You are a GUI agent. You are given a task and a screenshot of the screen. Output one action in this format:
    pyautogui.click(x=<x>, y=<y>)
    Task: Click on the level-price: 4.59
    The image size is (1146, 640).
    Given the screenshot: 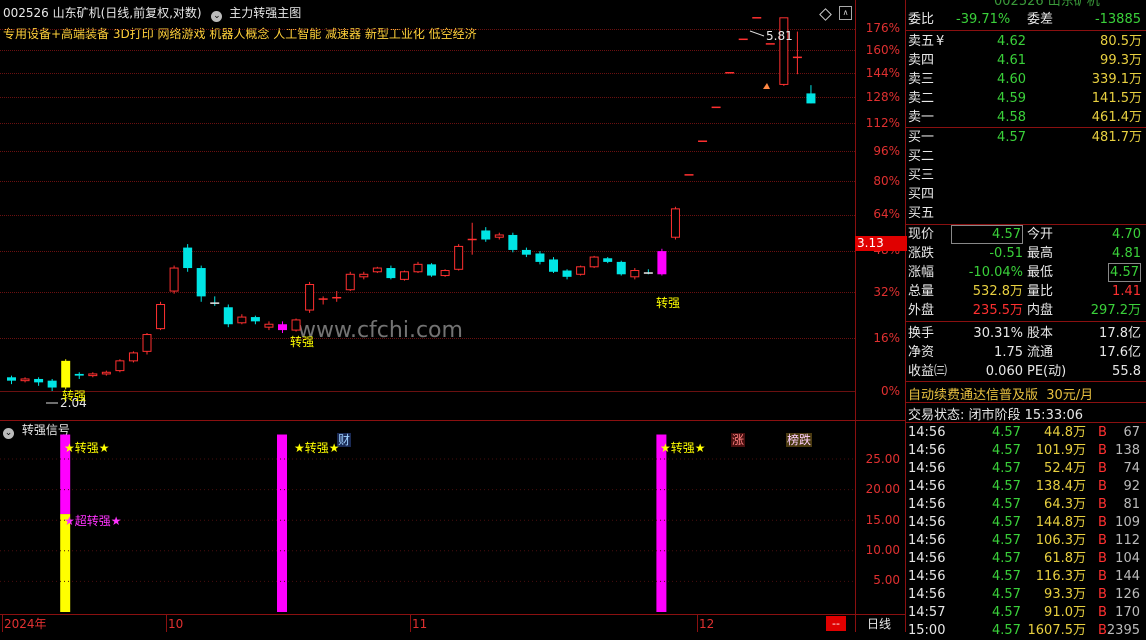 What is the action you would take?
    pyautogui.click(x=1011, y=98)
    